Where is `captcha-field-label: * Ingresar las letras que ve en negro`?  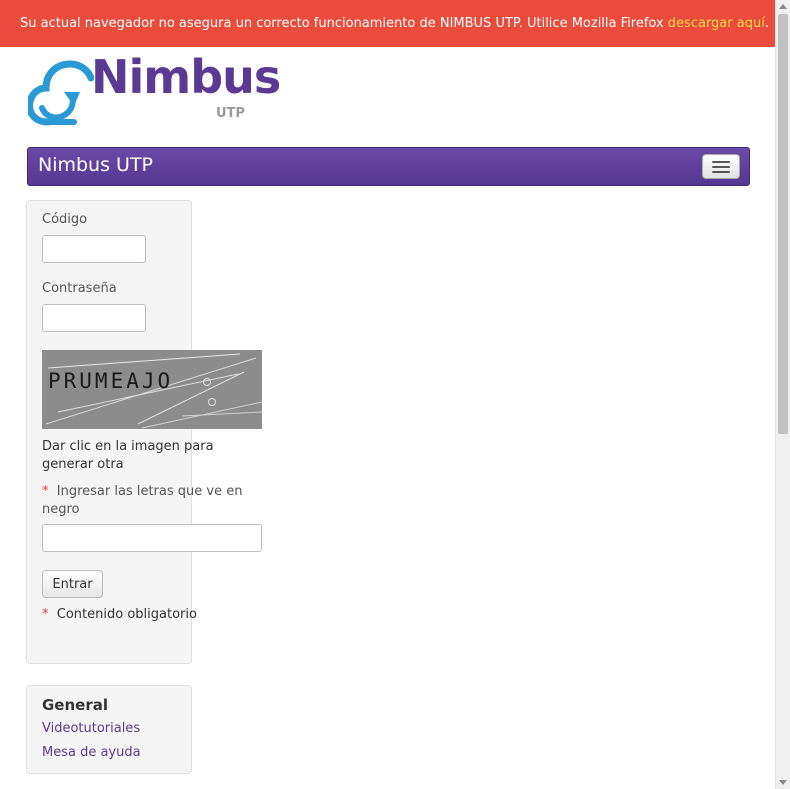
captcha-field-label: * Ingresar las letras que ve en negro is located at coordinates (149, 501).